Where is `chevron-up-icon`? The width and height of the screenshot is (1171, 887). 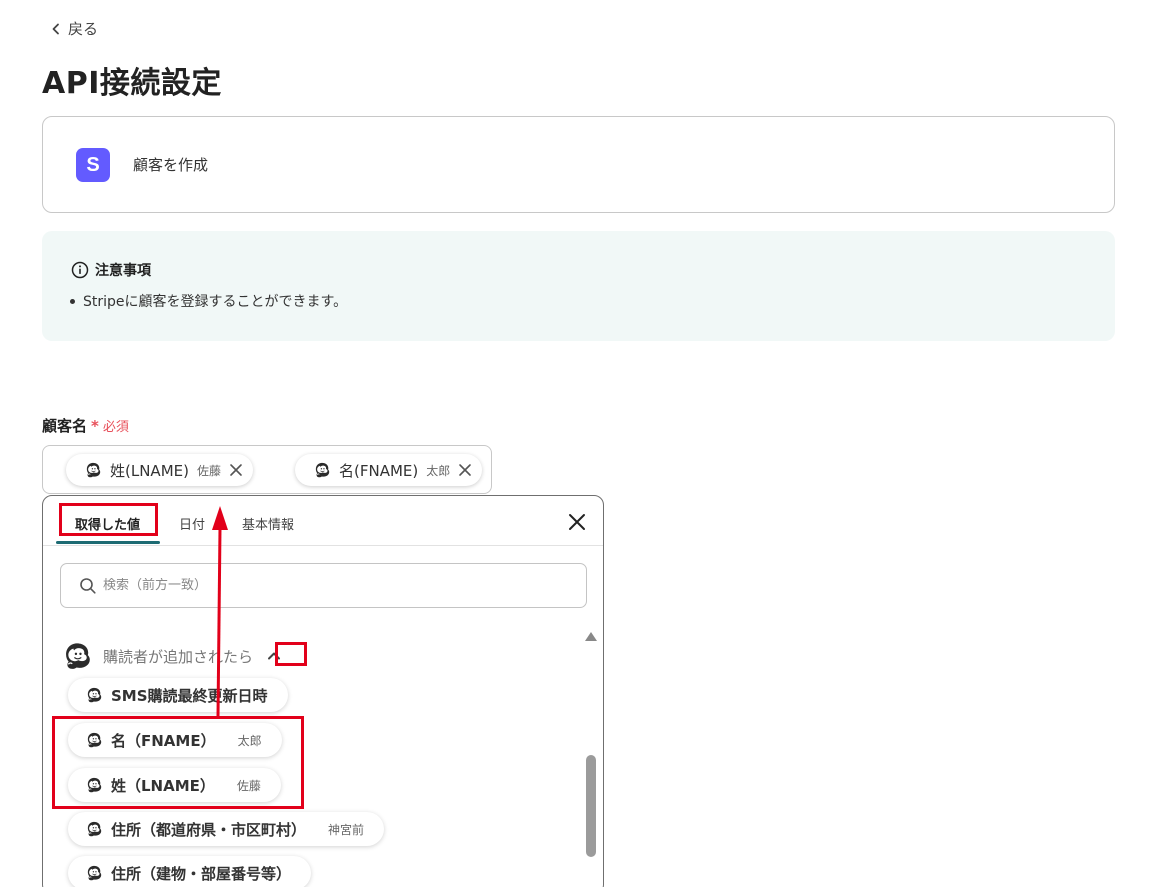 chevron-up-icon is located at coordinates (274, 656).